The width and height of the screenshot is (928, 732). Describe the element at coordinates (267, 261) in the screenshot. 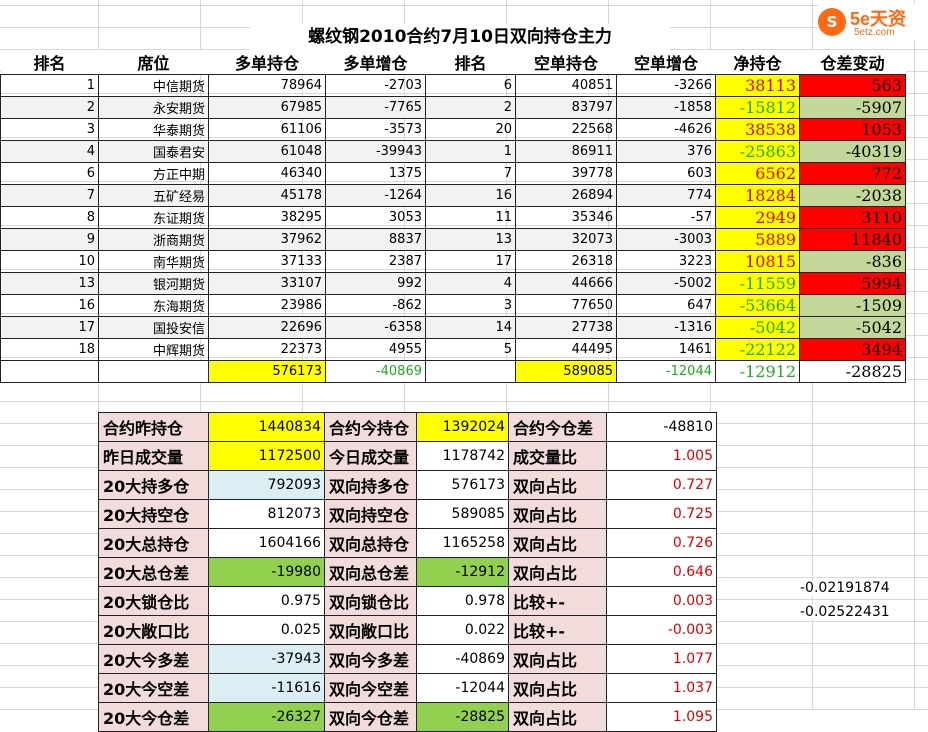

I see `long-cell: 37133` at that location.